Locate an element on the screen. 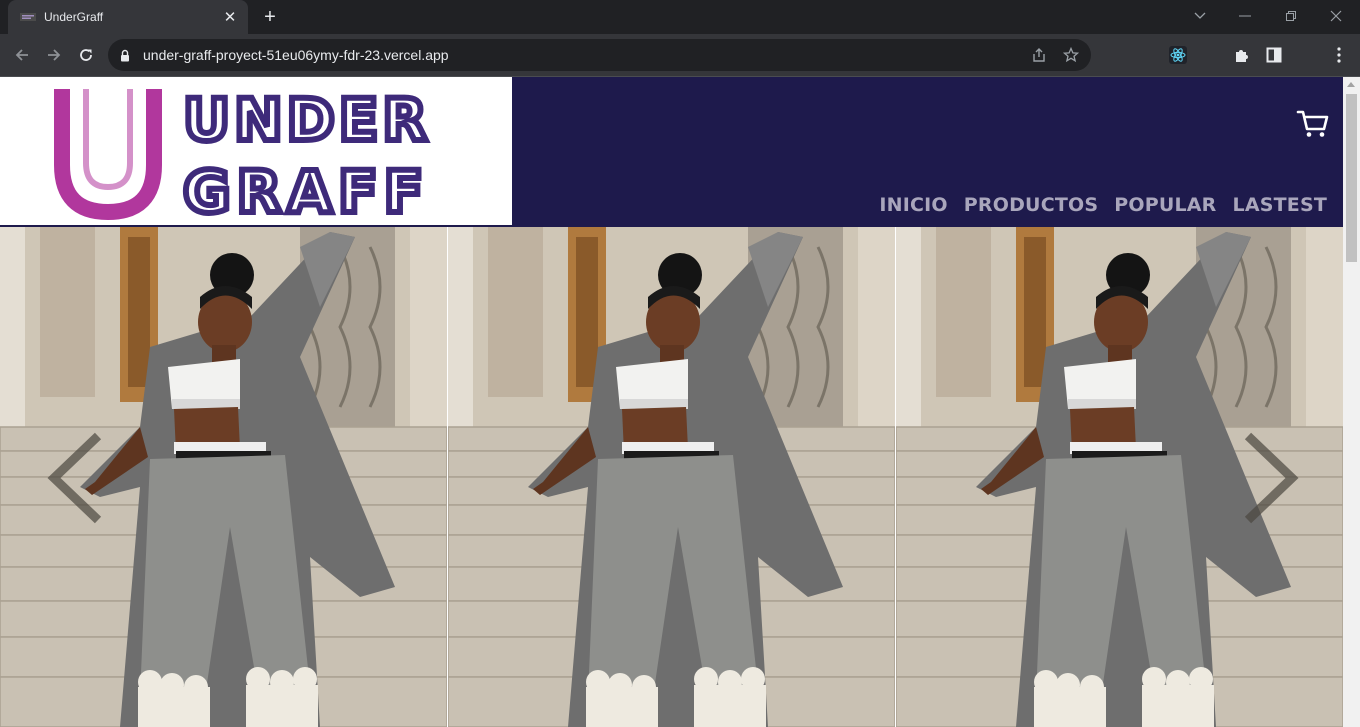 Image resolution: width=1360 pixels, height=727 pixels. back-icon is located at coordinates (22, 55).